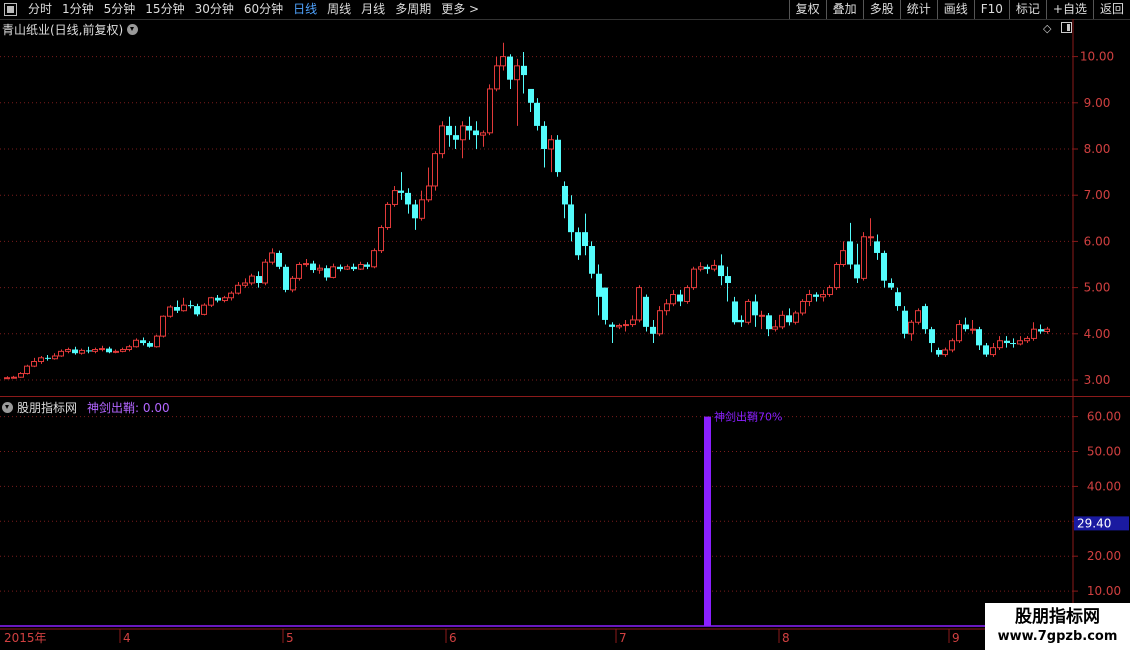  Describe the element at coordinates (1104, 417) in the screenshot. I see `y-tick-label: 60.00` at that location.